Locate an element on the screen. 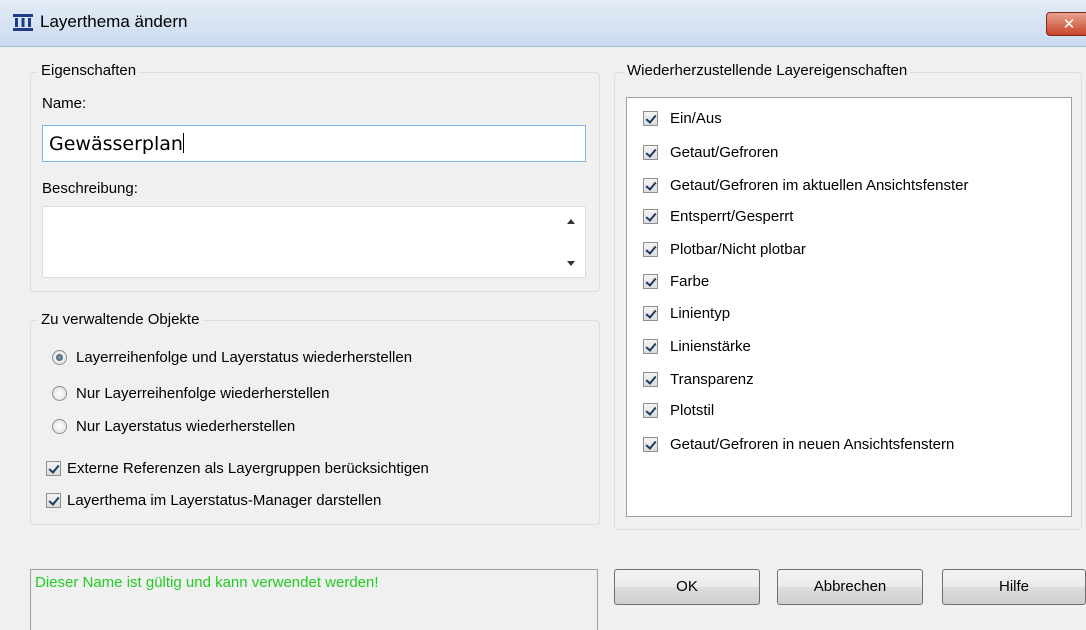 This screenshot has width=1086, height=630. radio-label: Nur Layerreihenfolge wiederherstellen is located at coordinates (203, 393).